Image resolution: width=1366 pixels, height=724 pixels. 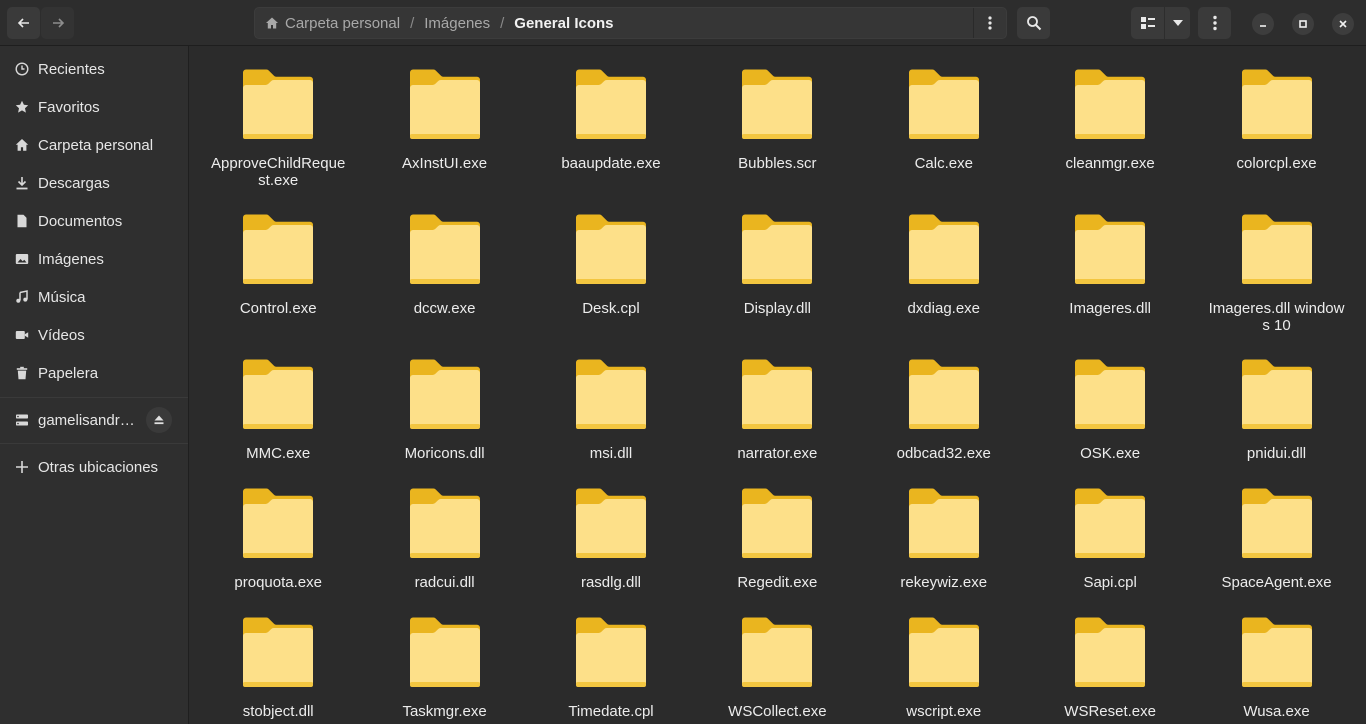 What do you see at coordinates (444, 140) in the screenshot?
I see `file-item: AxInstUI.exe` at bounding box center [444, 140].